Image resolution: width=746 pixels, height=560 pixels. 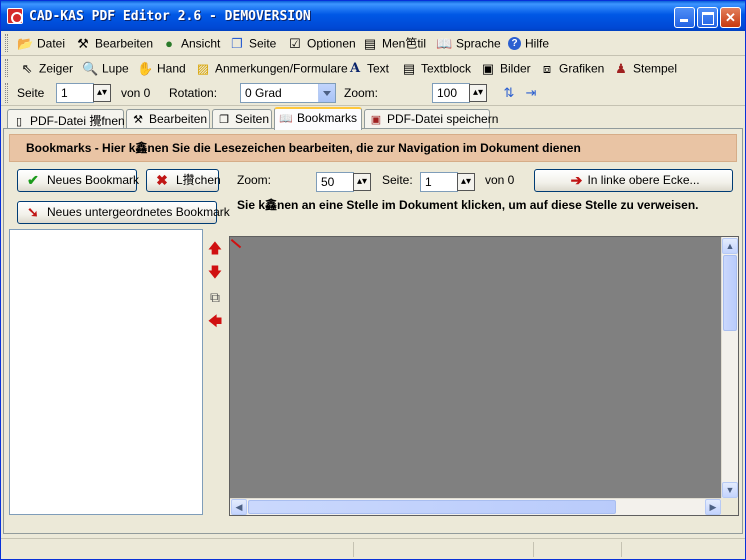 What do you see at coordinates (19, 122) in the screenshot?
I see `file-icon: ▯` at bounding box center [19, 122].